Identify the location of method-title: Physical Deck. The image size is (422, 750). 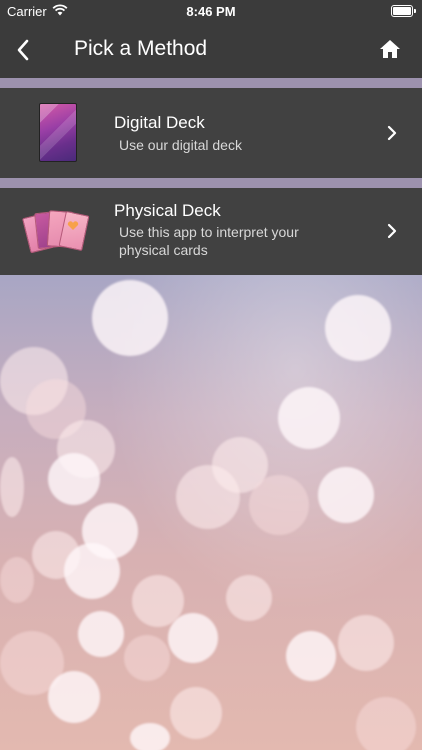
(167, 210).